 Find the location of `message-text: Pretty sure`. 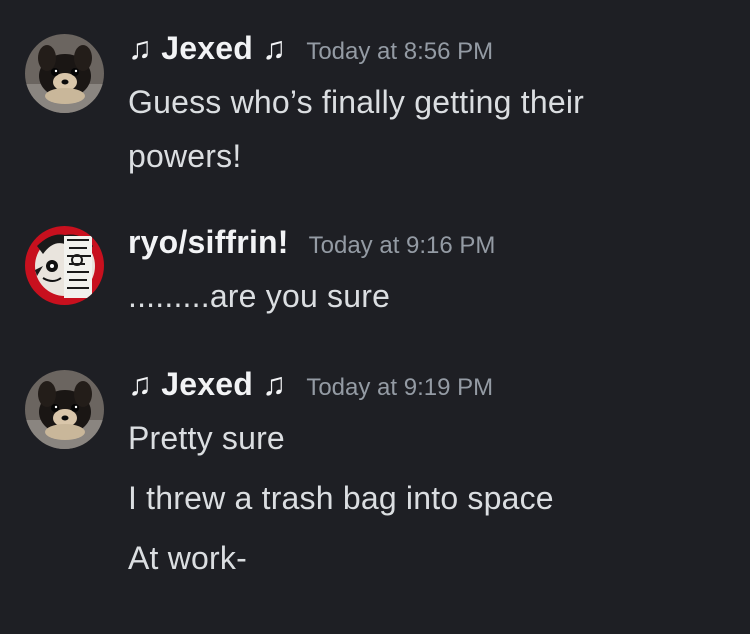

message-text: Pretty sure is located at coordinates (206, 438).